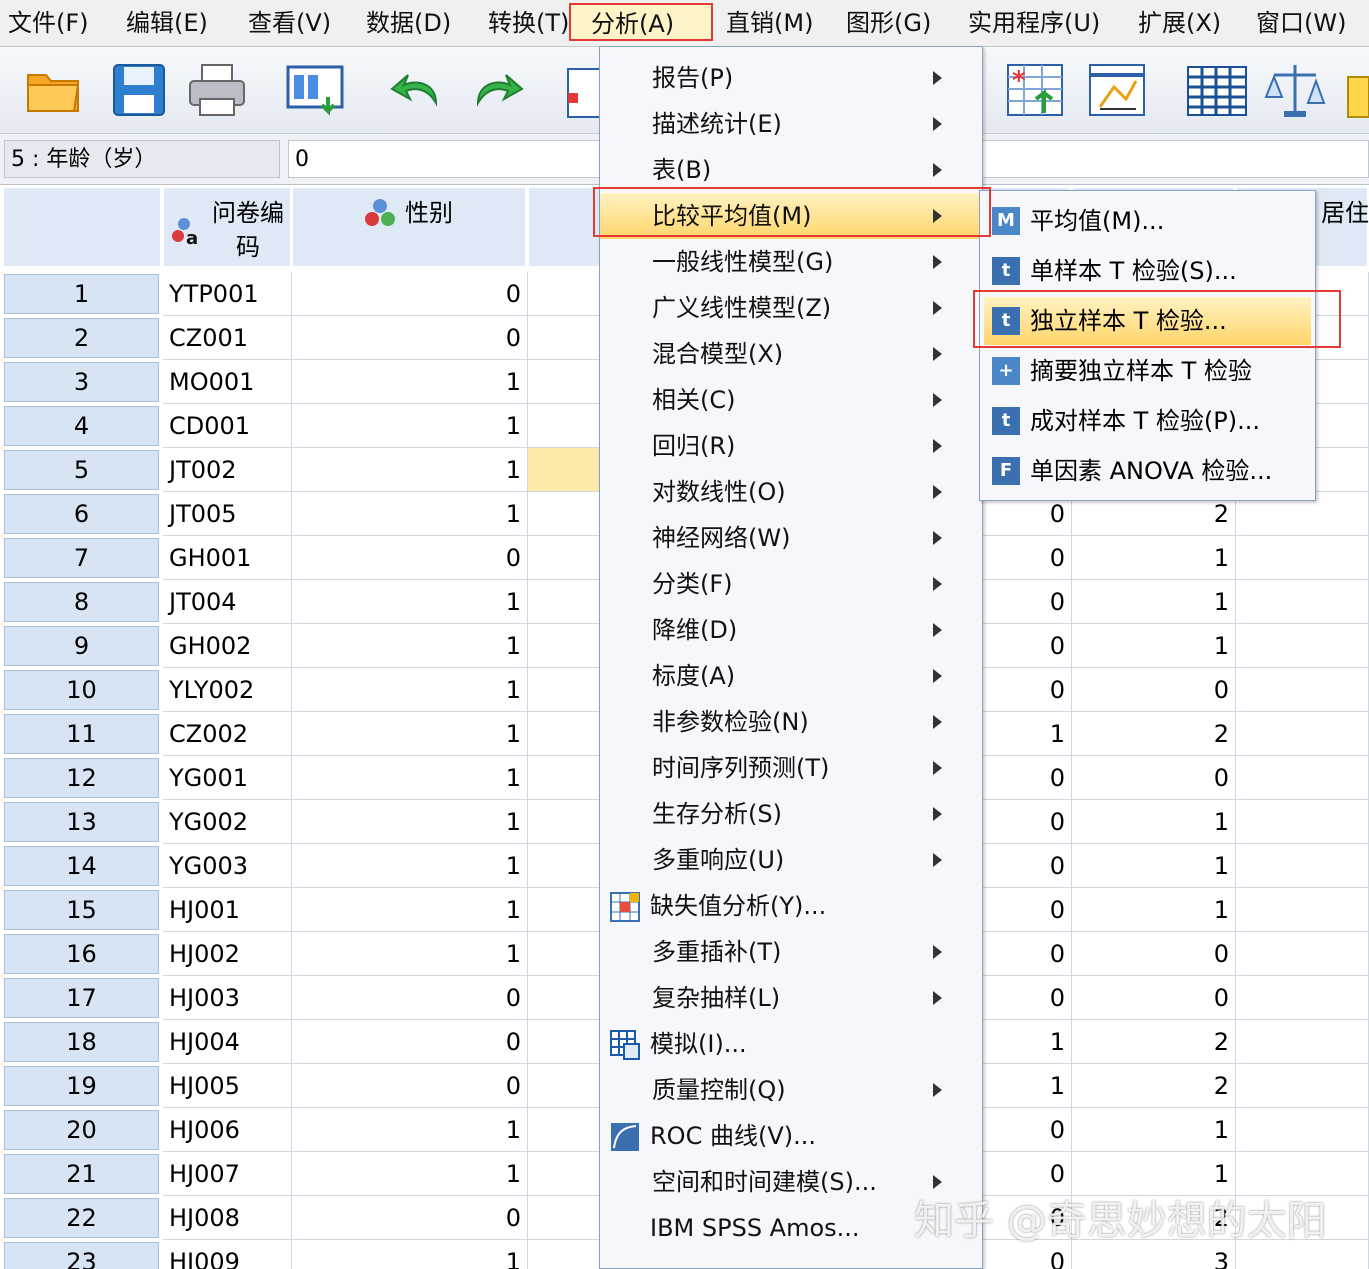 The width and height of the screenshot is (1369, 1269). I want to click on cell-questionnaire-code: GH001, so click(227, 558).